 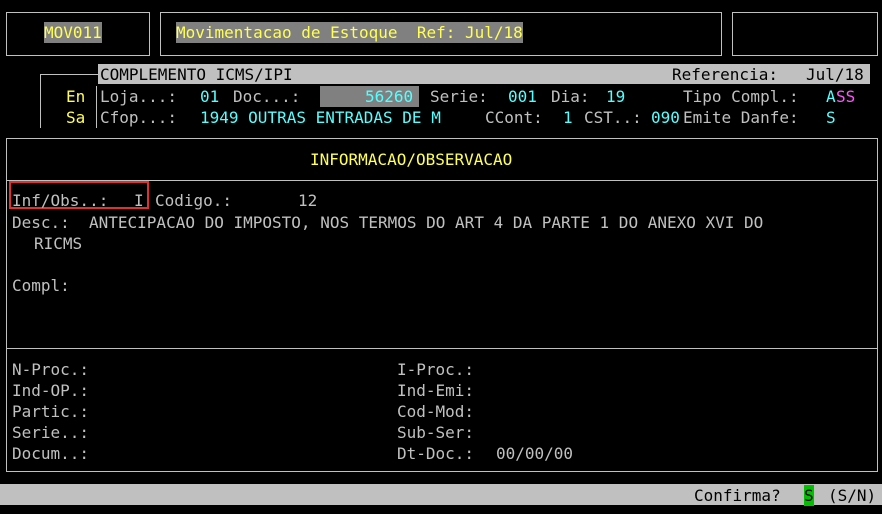 I want to click on dtdoc-field: 00/00/00, so click(x=534, y=453).